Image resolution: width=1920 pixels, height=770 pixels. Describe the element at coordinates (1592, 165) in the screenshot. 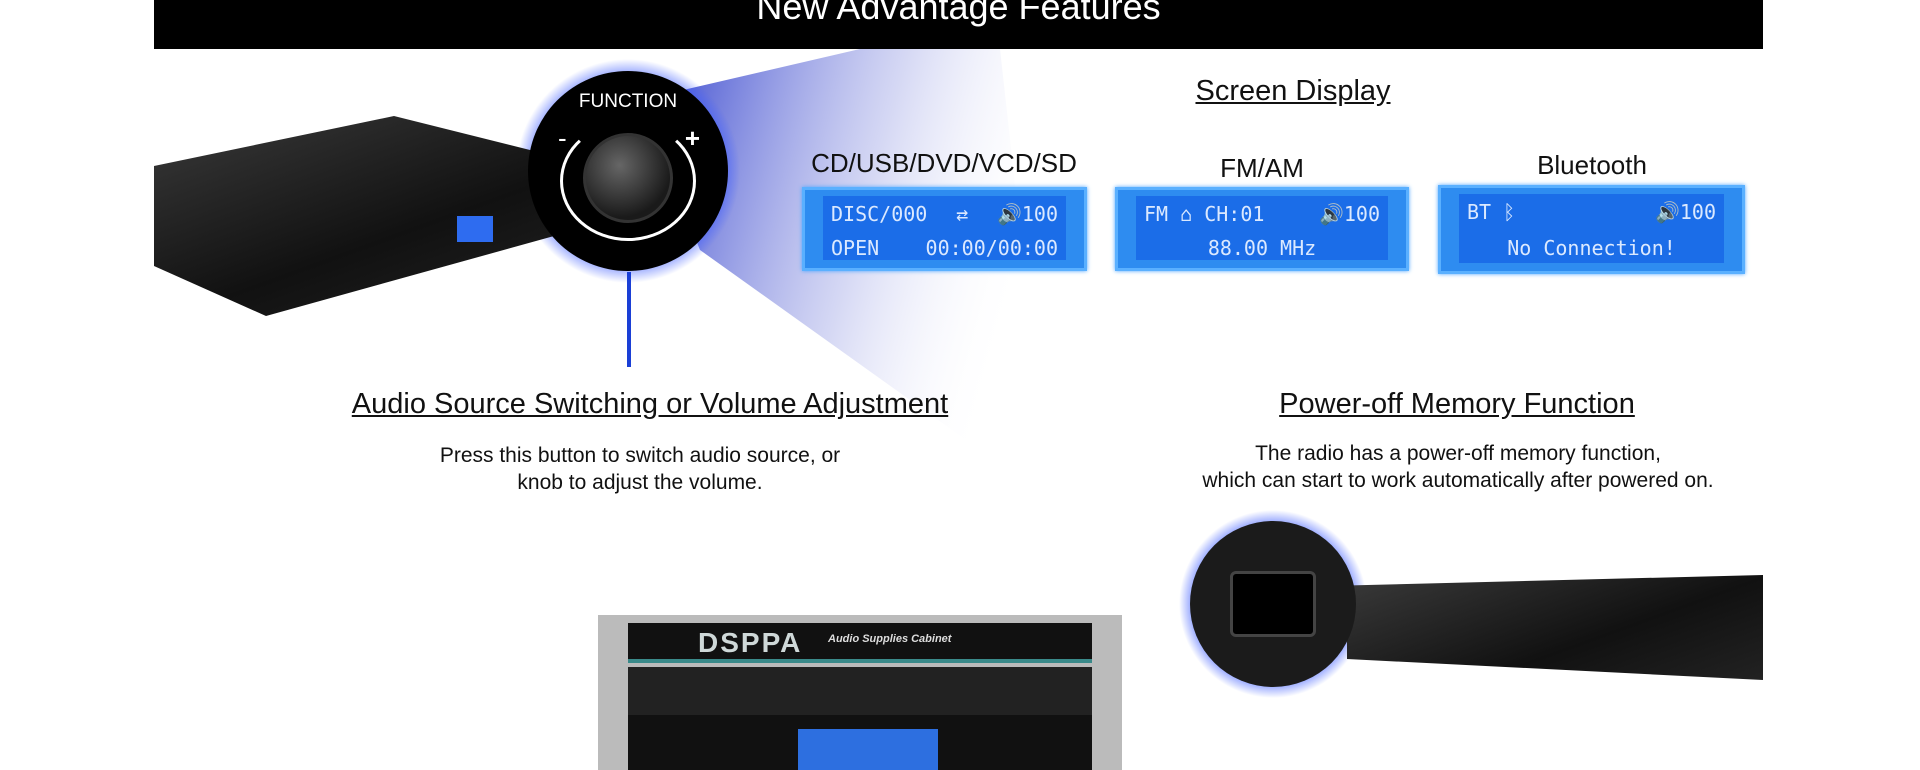

I see `screen-label-bt: Bluetooth` at that location.